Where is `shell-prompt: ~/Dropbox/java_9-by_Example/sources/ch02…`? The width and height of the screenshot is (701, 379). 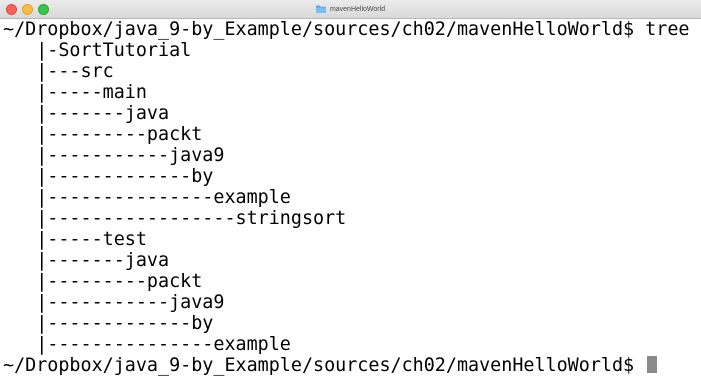 shell-prompt: ~/Dropbox/java_9-by_Example/sources/ch02… is located at coordinates (324, 365).